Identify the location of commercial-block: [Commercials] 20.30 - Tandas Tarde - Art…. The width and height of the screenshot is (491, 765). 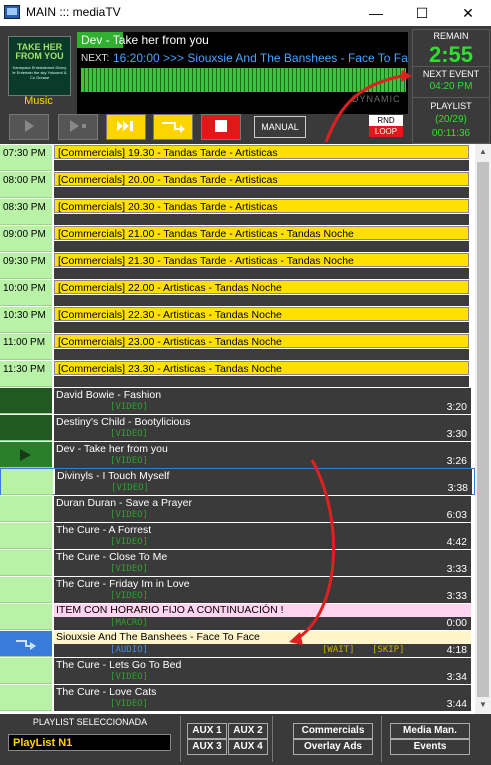
(262, 212).